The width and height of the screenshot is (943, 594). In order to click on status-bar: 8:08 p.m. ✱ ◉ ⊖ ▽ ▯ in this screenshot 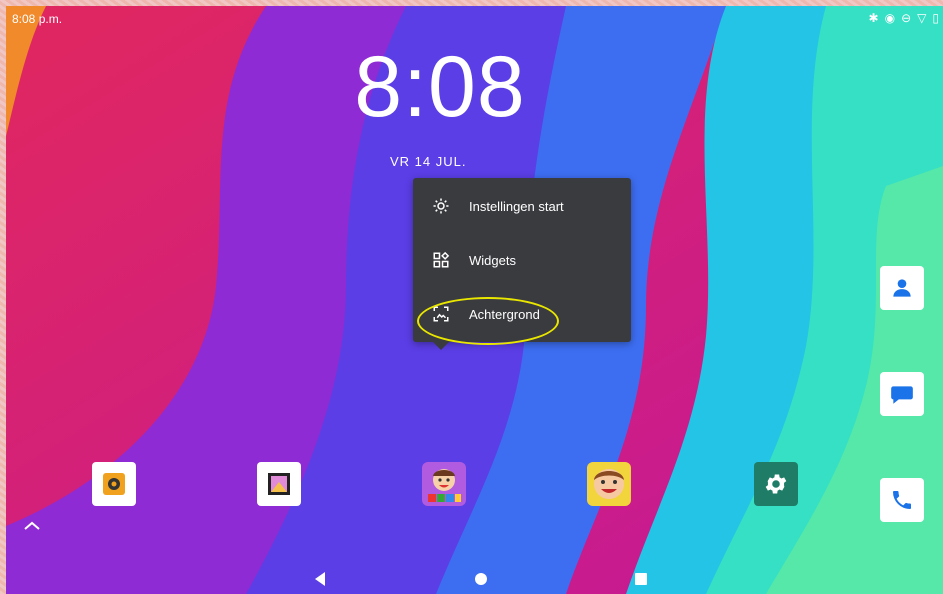, I will do `click(474, 19)`.